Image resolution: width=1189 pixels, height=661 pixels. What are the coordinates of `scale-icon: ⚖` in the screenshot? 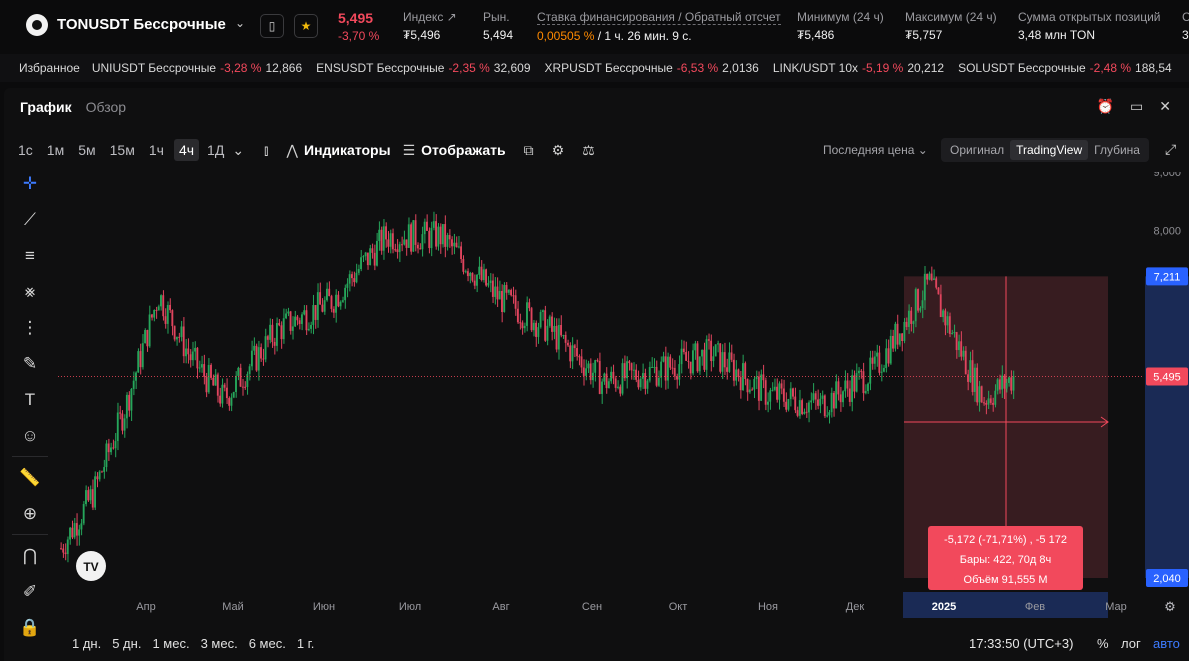 It's located at (588, 150).